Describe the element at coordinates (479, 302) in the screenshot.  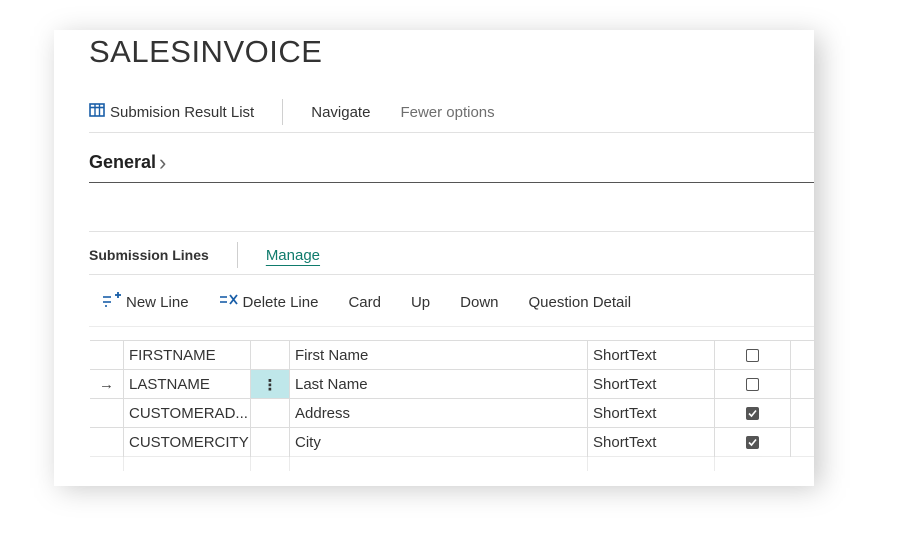
I see `down-button: Down` at that location.